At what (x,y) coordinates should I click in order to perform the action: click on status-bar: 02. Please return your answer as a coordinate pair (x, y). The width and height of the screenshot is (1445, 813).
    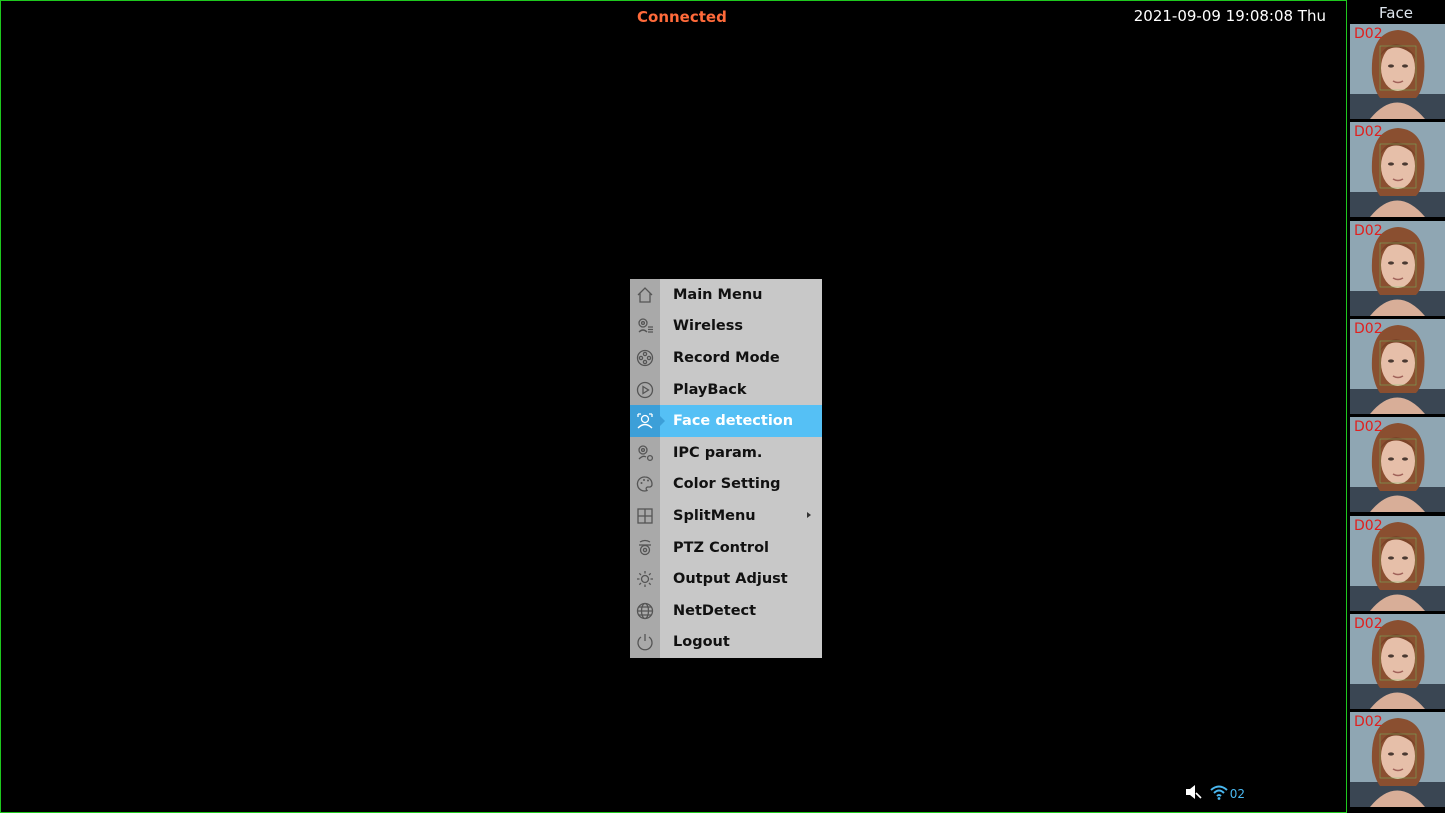
    Looking at the image, I should click on (1214, 794).